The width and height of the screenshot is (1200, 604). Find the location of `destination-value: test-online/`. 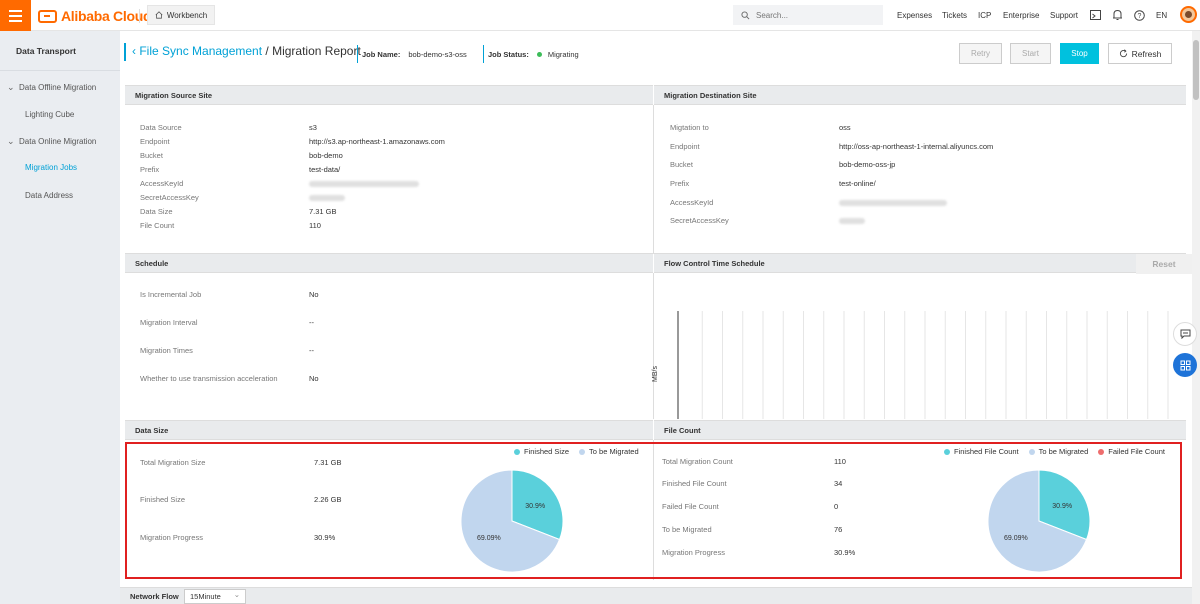

destination-value: test-online/ is located at coordinates (857, 183).